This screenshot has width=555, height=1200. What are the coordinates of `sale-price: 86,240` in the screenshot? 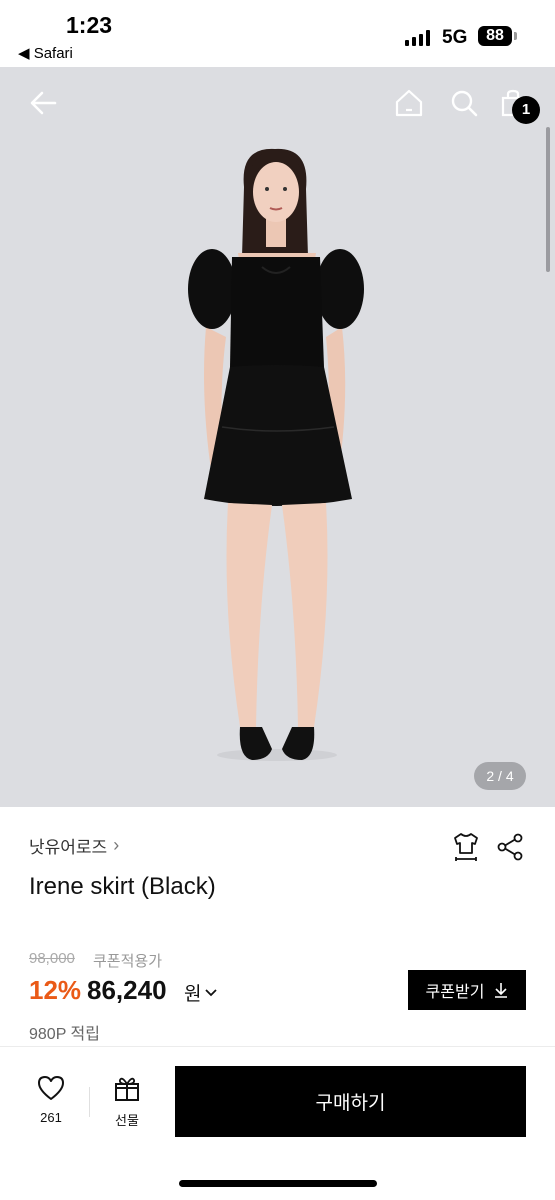 It's located at (127, 990).